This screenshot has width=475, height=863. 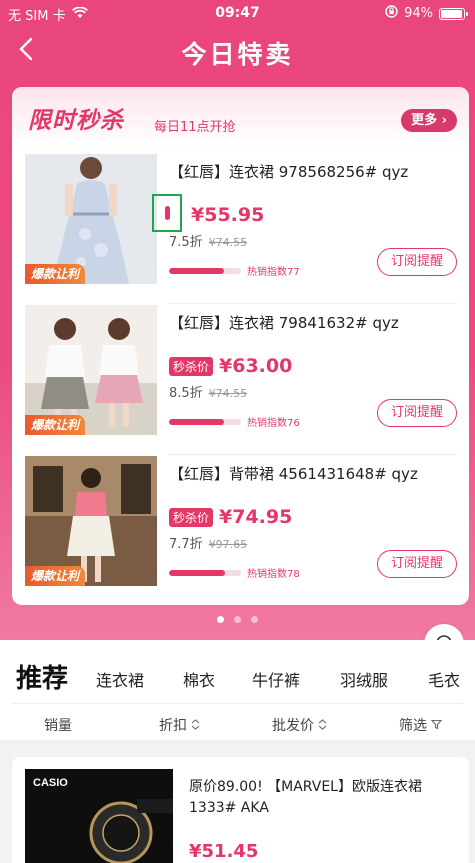 I want to click on category-tab: 棉衣, so click(x=199, y=679).